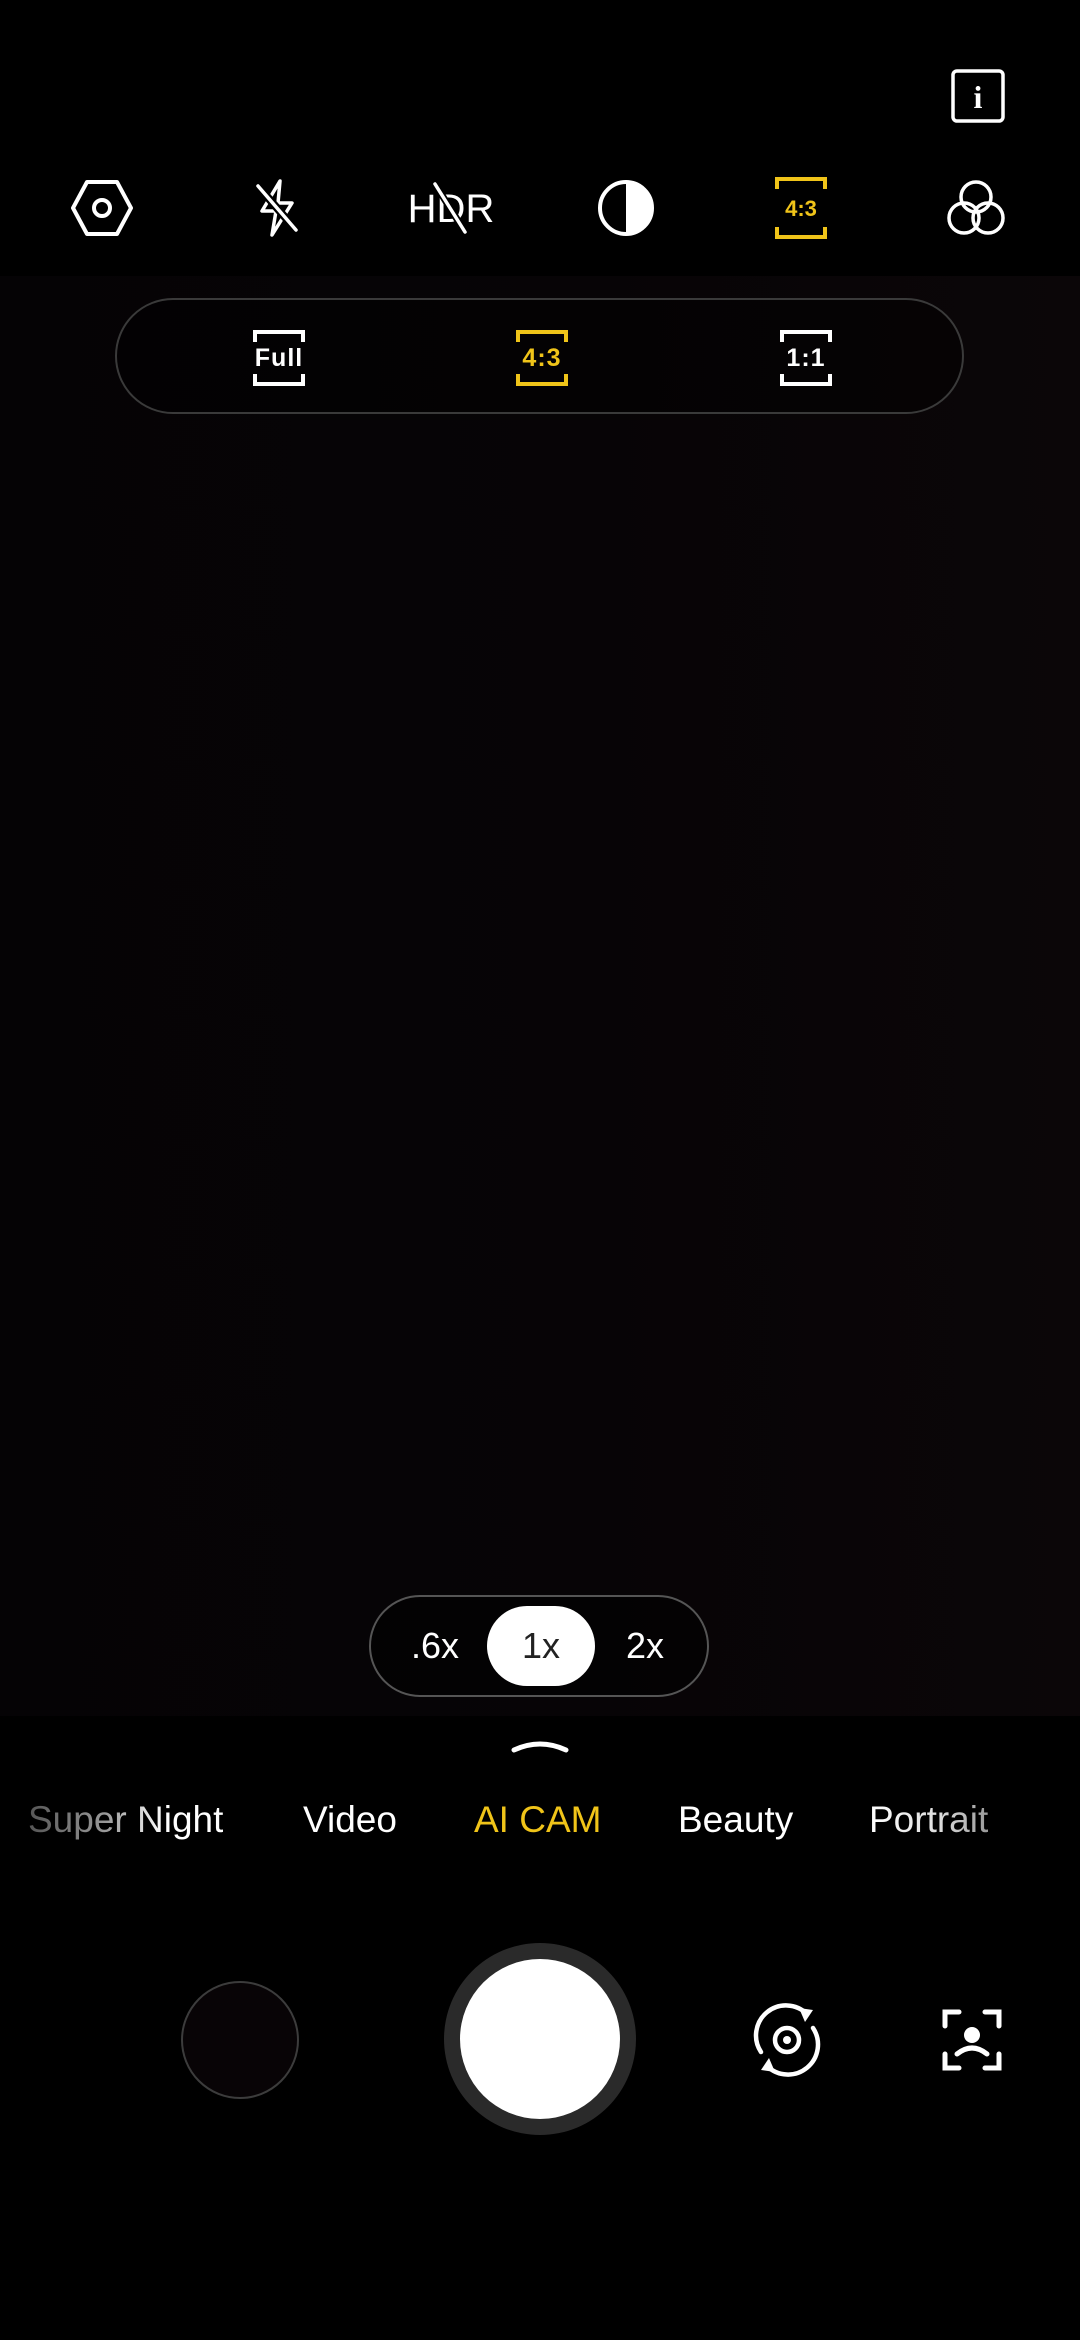 The height and width of the screenshot is (2340, 1080). I want to click on svg-text: i, so click(978, 97).